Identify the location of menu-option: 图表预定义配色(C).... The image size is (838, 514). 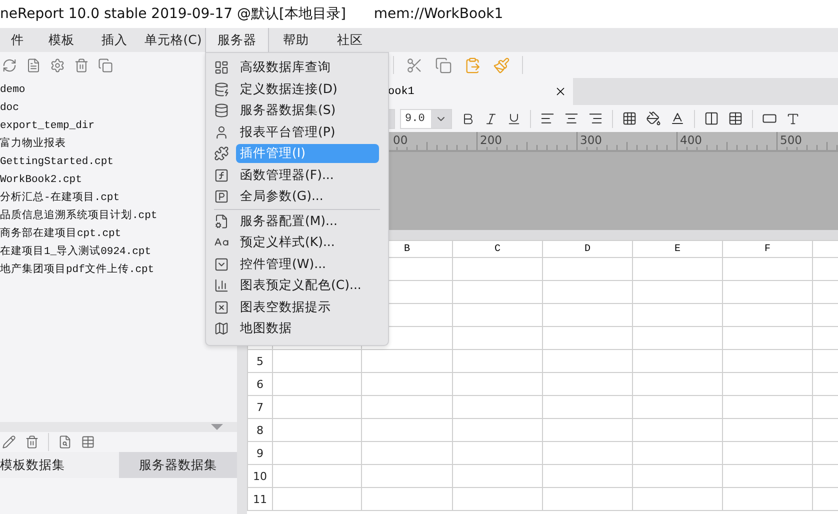
(307, 286).